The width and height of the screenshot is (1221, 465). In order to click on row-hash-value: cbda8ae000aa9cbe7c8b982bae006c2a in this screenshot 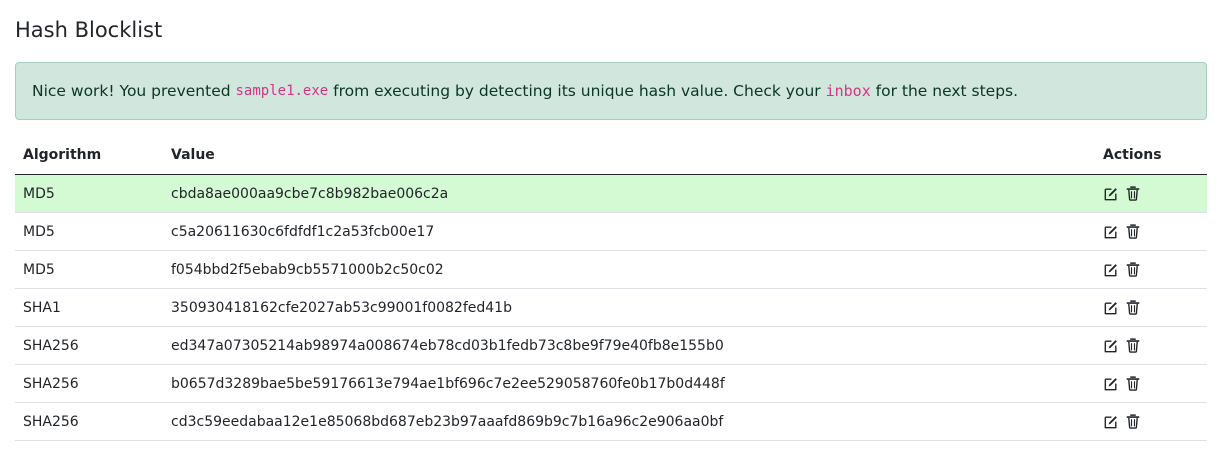, I will do `click(629, 193)`.